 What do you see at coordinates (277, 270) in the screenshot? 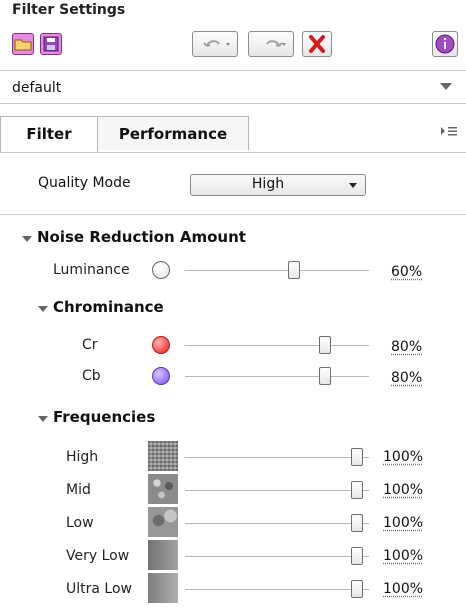
I see `luminance-slider-track` at bounding box center [277, 270].